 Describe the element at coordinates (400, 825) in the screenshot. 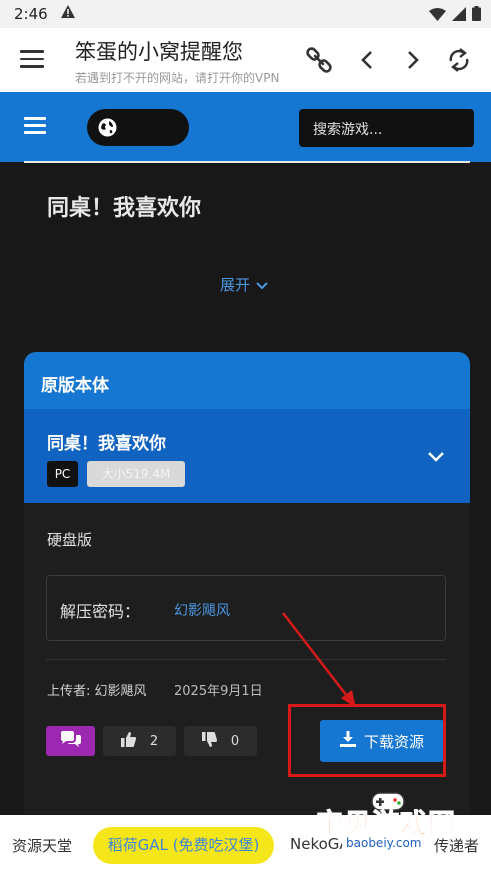

I see `watermark-logo: 宝贝游戏网 baobeiy.com` at that location.